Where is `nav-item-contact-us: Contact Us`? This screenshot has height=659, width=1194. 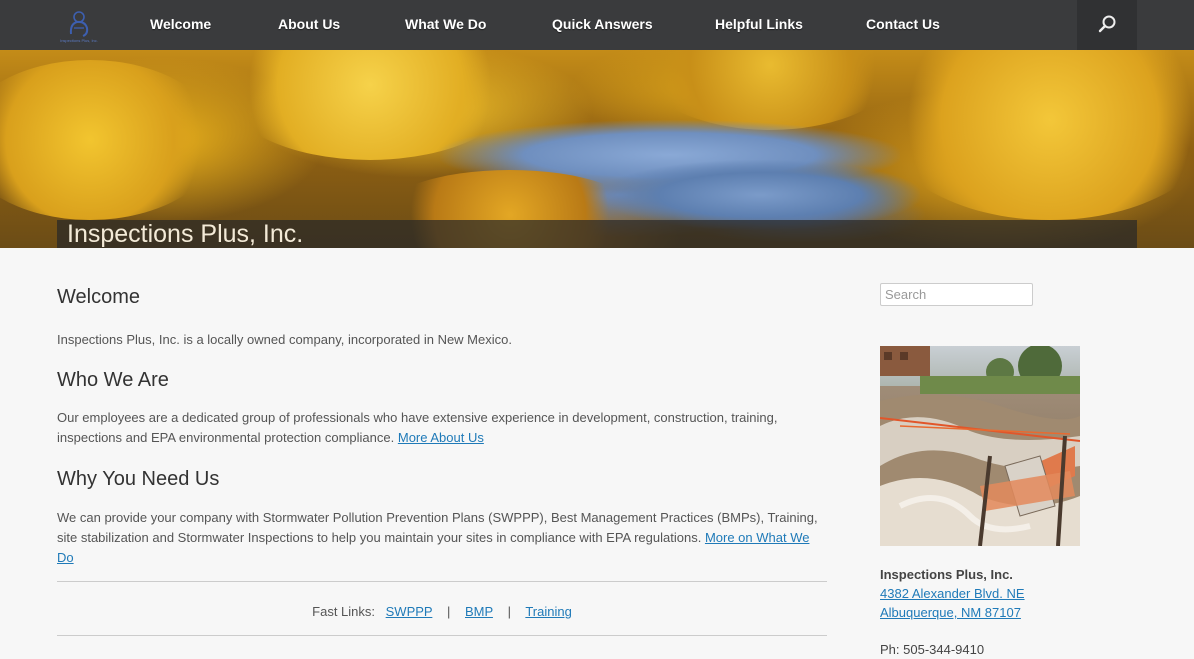 nav-item-contact-us: Contact Us is located at coordinates (903, 25).